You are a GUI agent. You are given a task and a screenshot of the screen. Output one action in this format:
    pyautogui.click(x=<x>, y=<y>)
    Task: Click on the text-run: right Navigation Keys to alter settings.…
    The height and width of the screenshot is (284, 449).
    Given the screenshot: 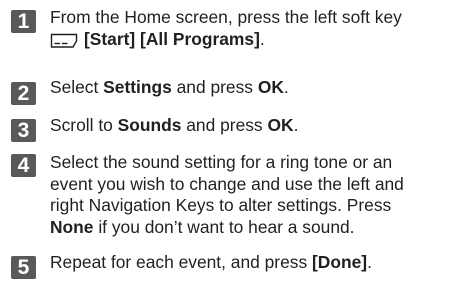 What is the action you would take?
    pyautogui.click(x=221, y=205)
    